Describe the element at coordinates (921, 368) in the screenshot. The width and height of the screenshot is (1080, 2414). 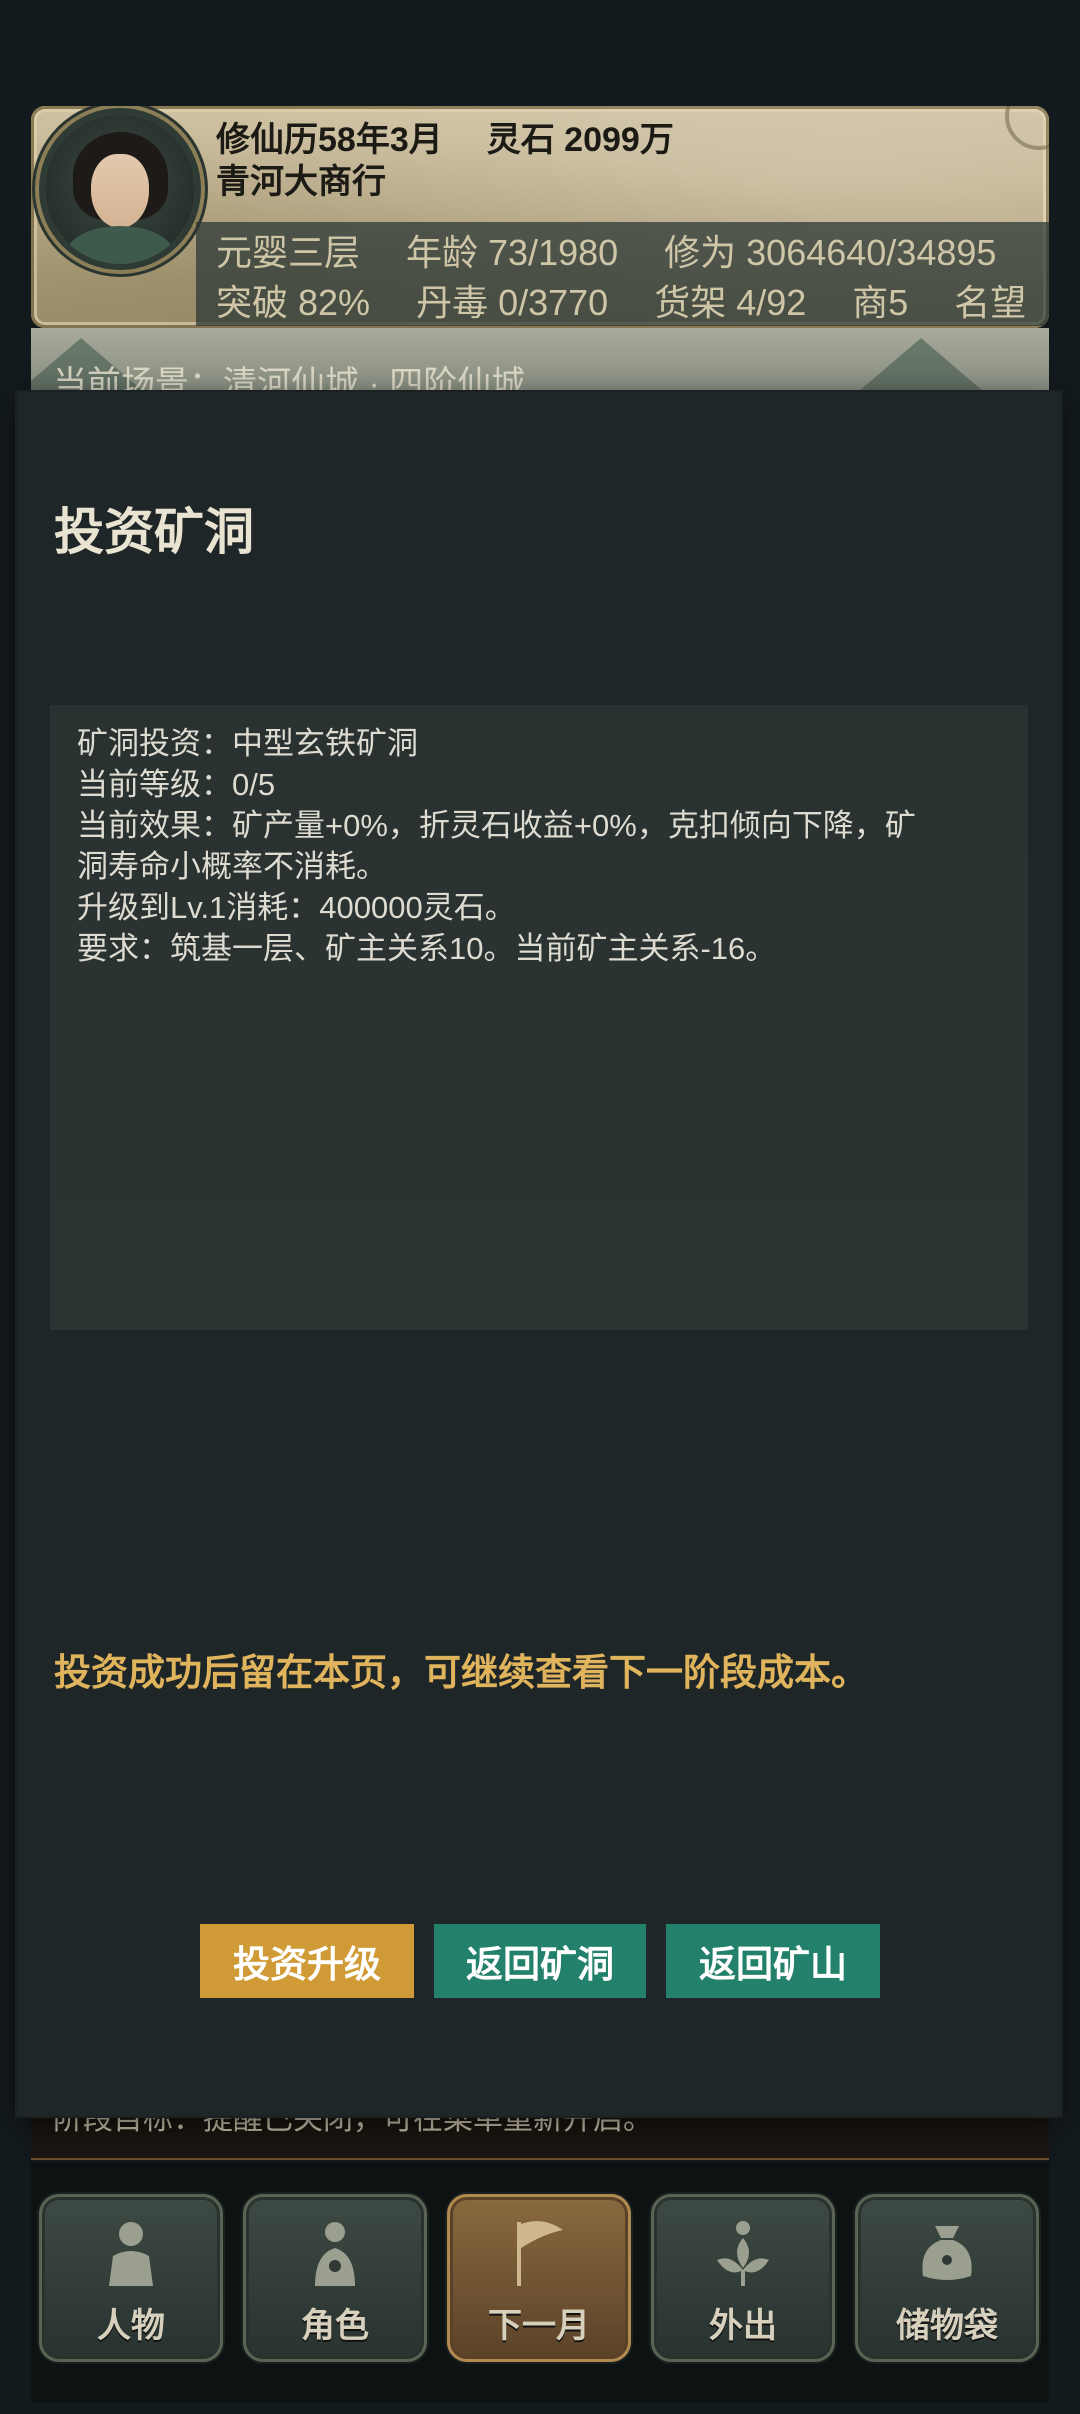
I see `mountain-shape` at that location.